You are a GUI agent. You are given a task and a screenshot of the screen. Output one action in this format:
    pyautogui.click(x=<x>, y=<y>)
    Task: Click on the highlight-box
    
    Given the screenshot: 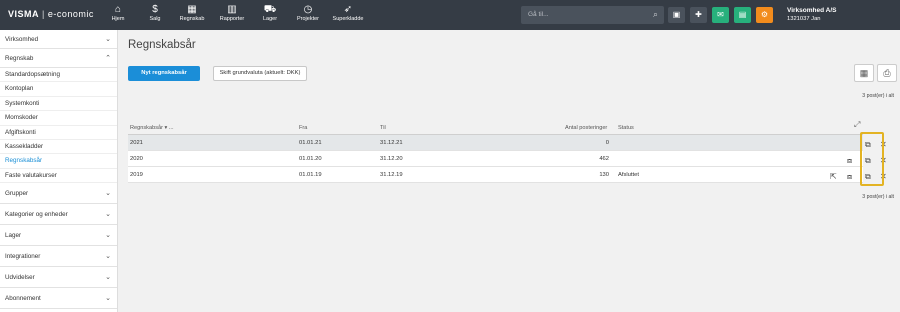 What is the action you would take?
    pyautogui.click(x=872, y=159)
    